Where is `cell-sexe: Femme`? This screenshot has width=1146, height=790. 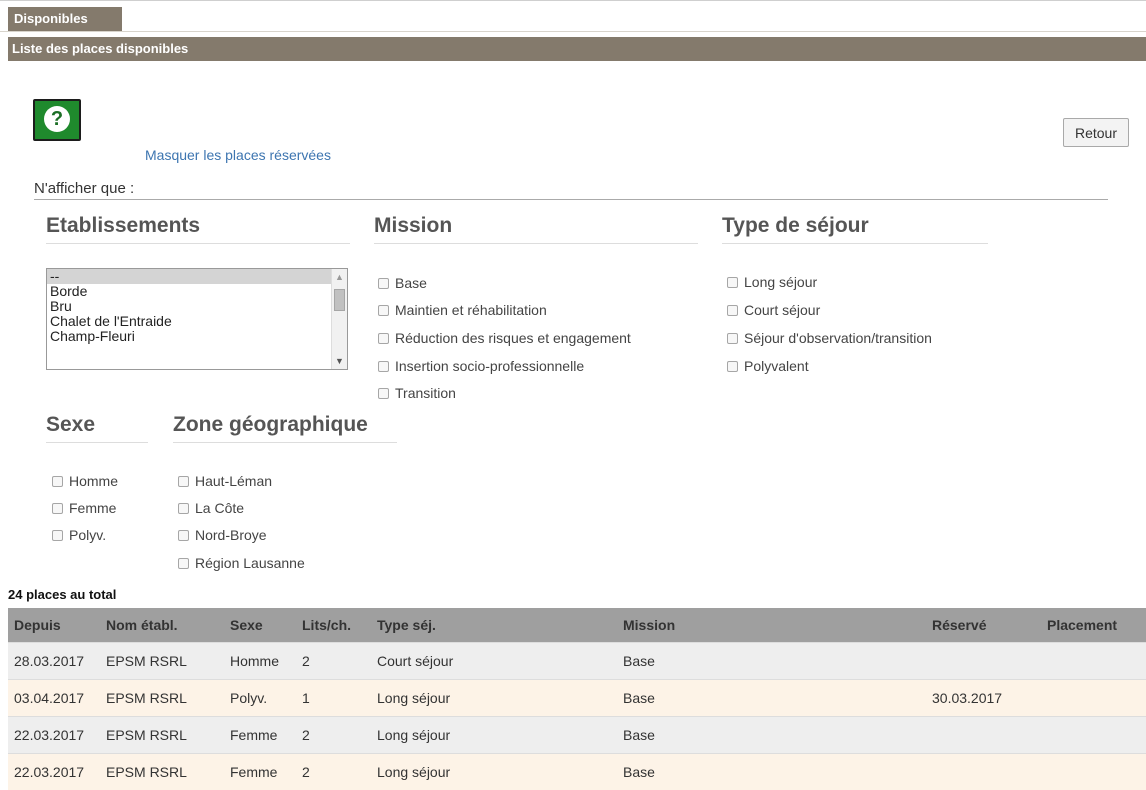 cell-sexe: Femme is located at coordinates (266, 735).